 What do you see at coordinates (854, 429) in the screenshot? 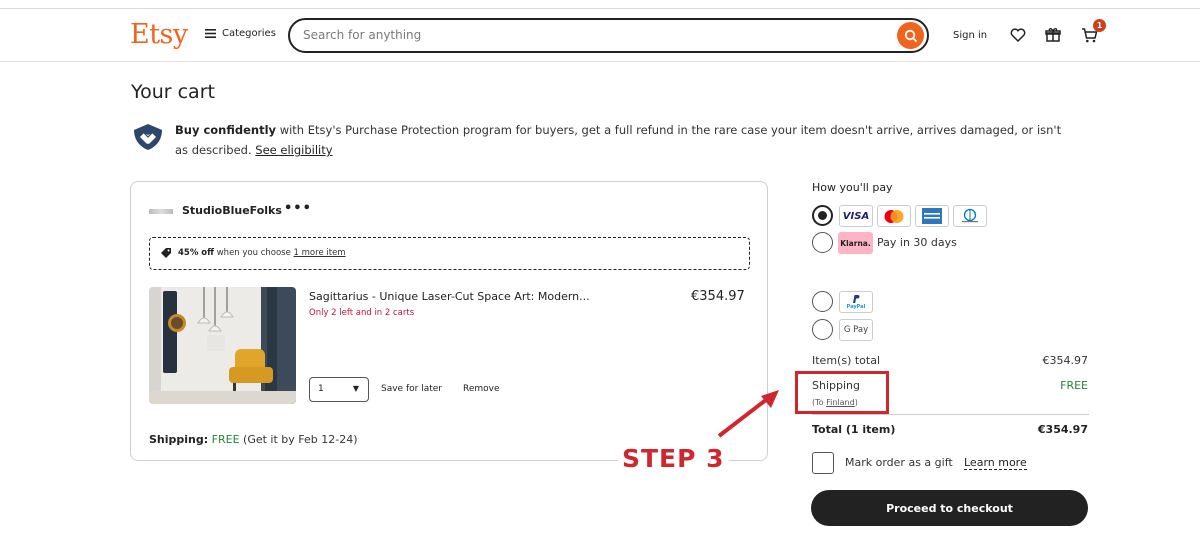
I see `total-label: Total (1 item)` at bounding box center [854, 429].